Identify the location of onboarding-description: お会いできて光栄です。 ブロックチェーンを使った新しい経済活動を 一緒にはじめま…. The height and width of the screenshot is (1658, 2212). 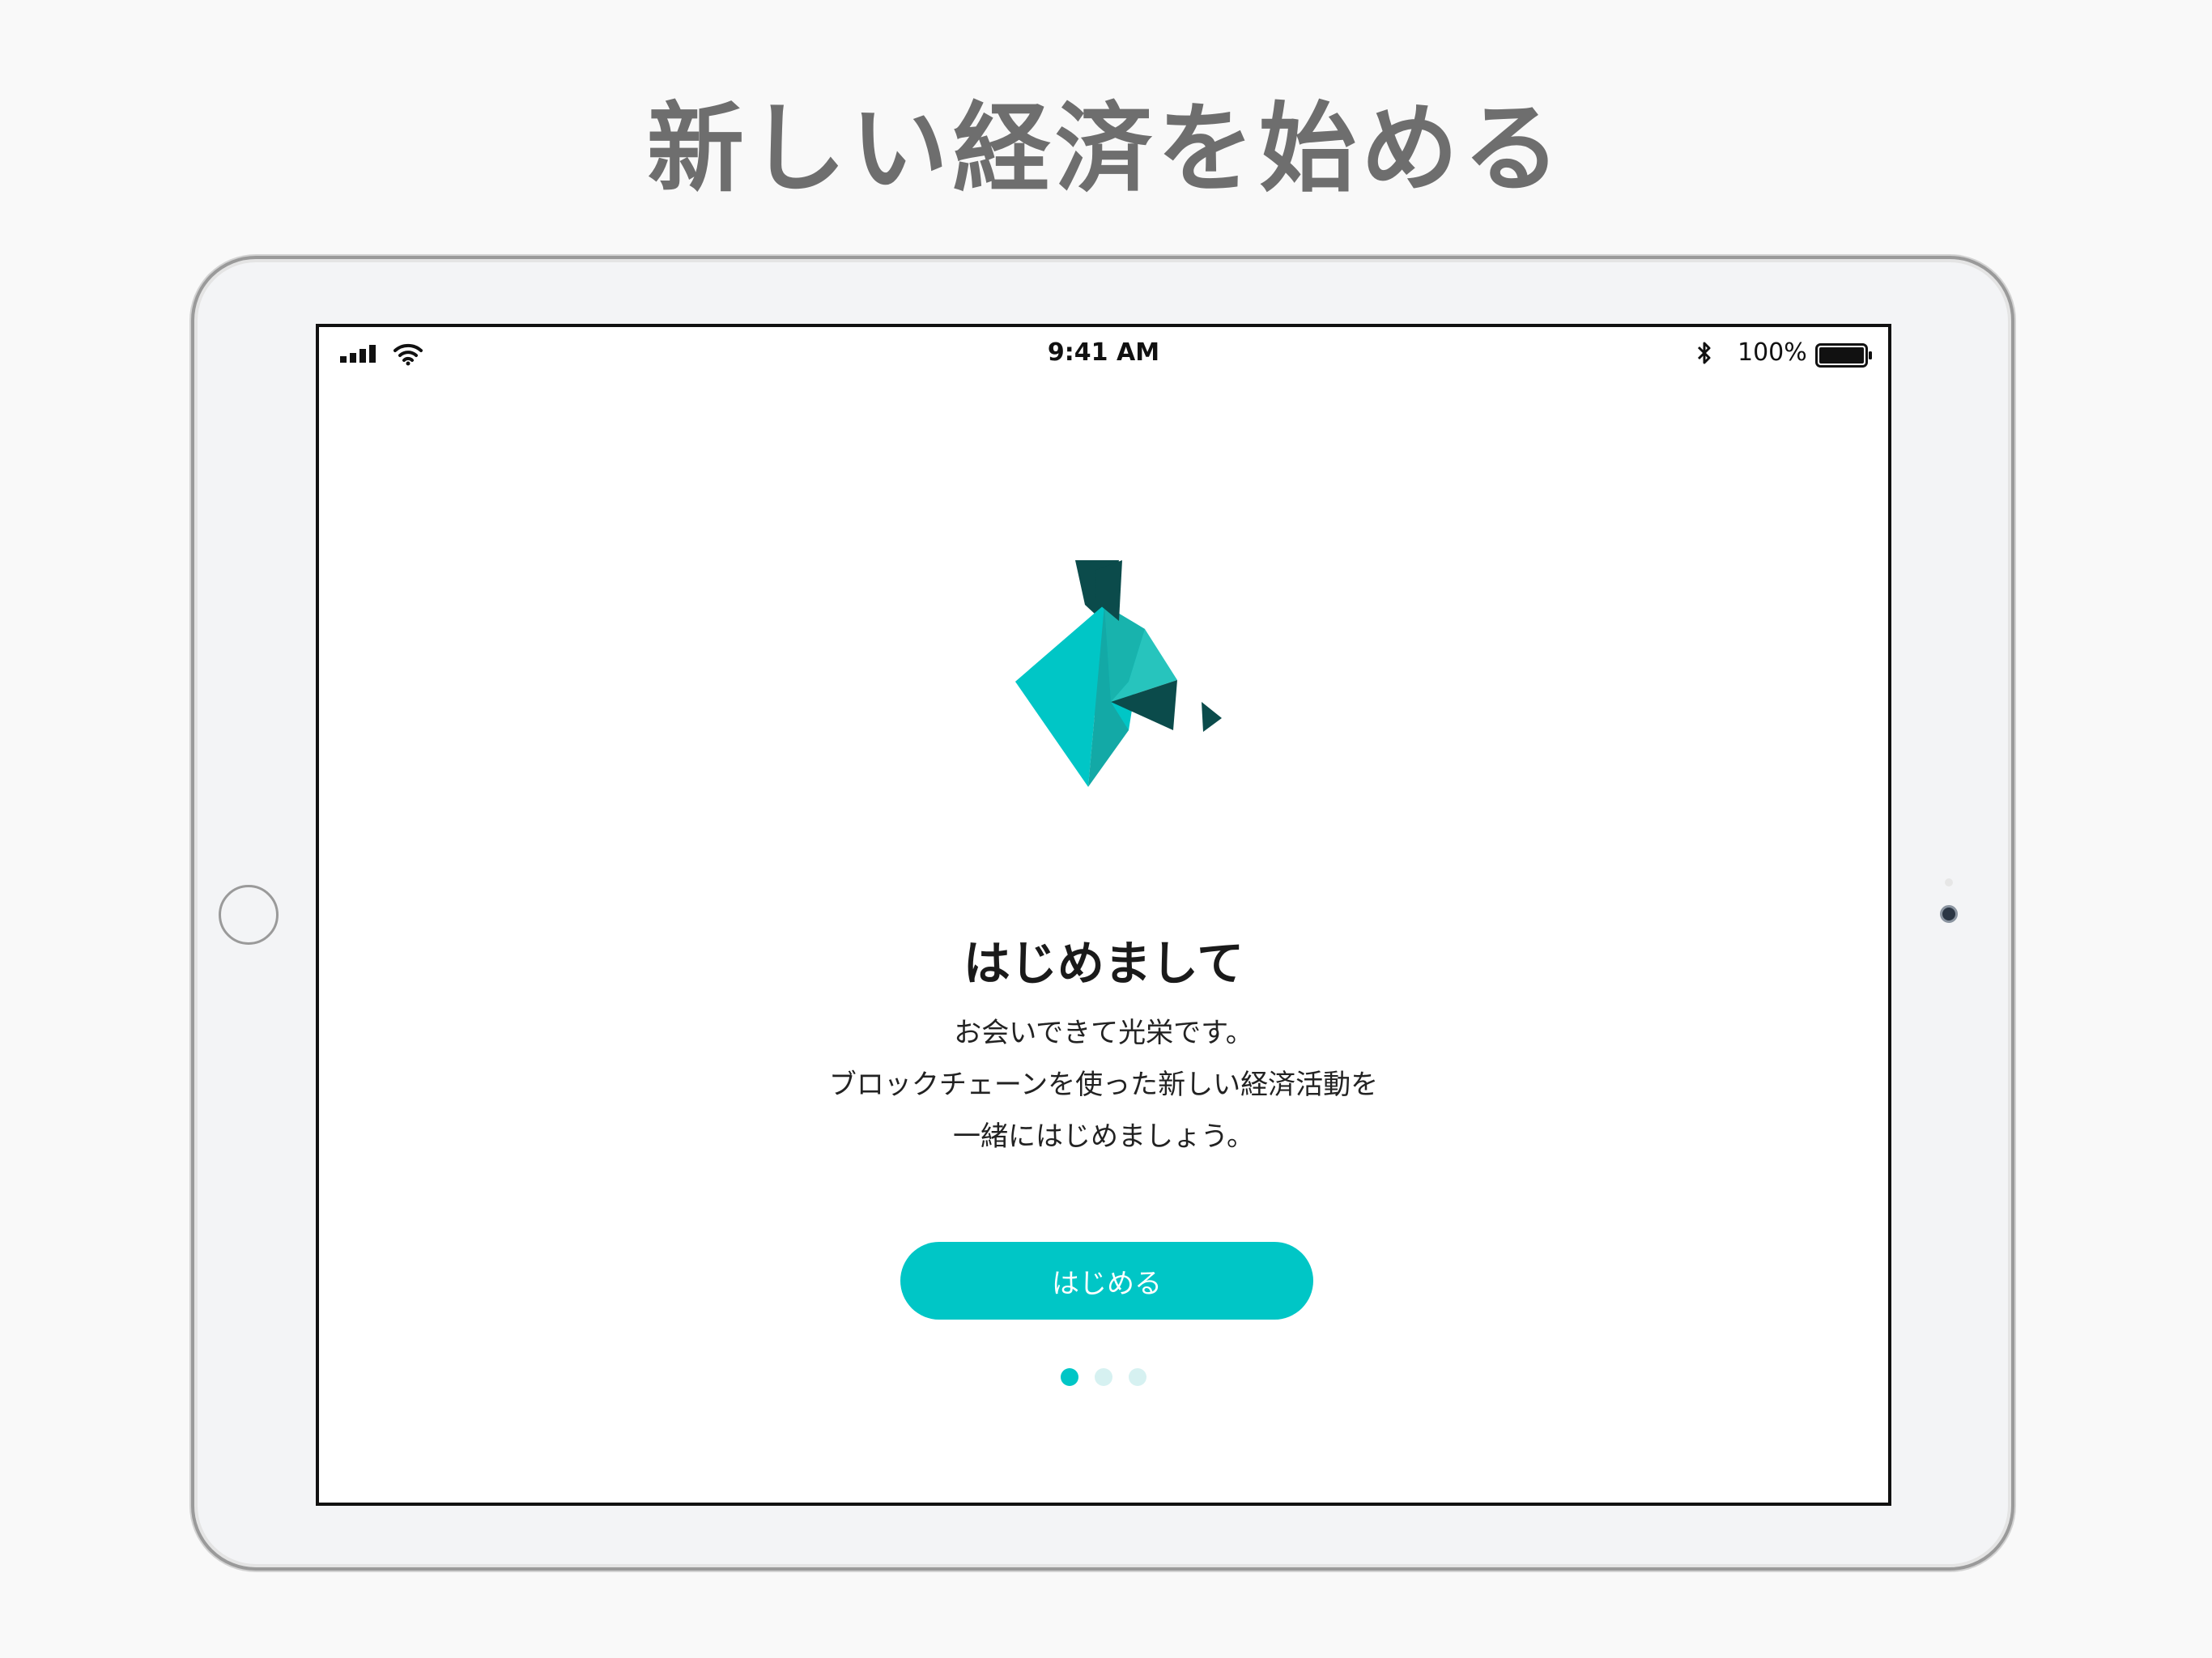
(1104, 1085).